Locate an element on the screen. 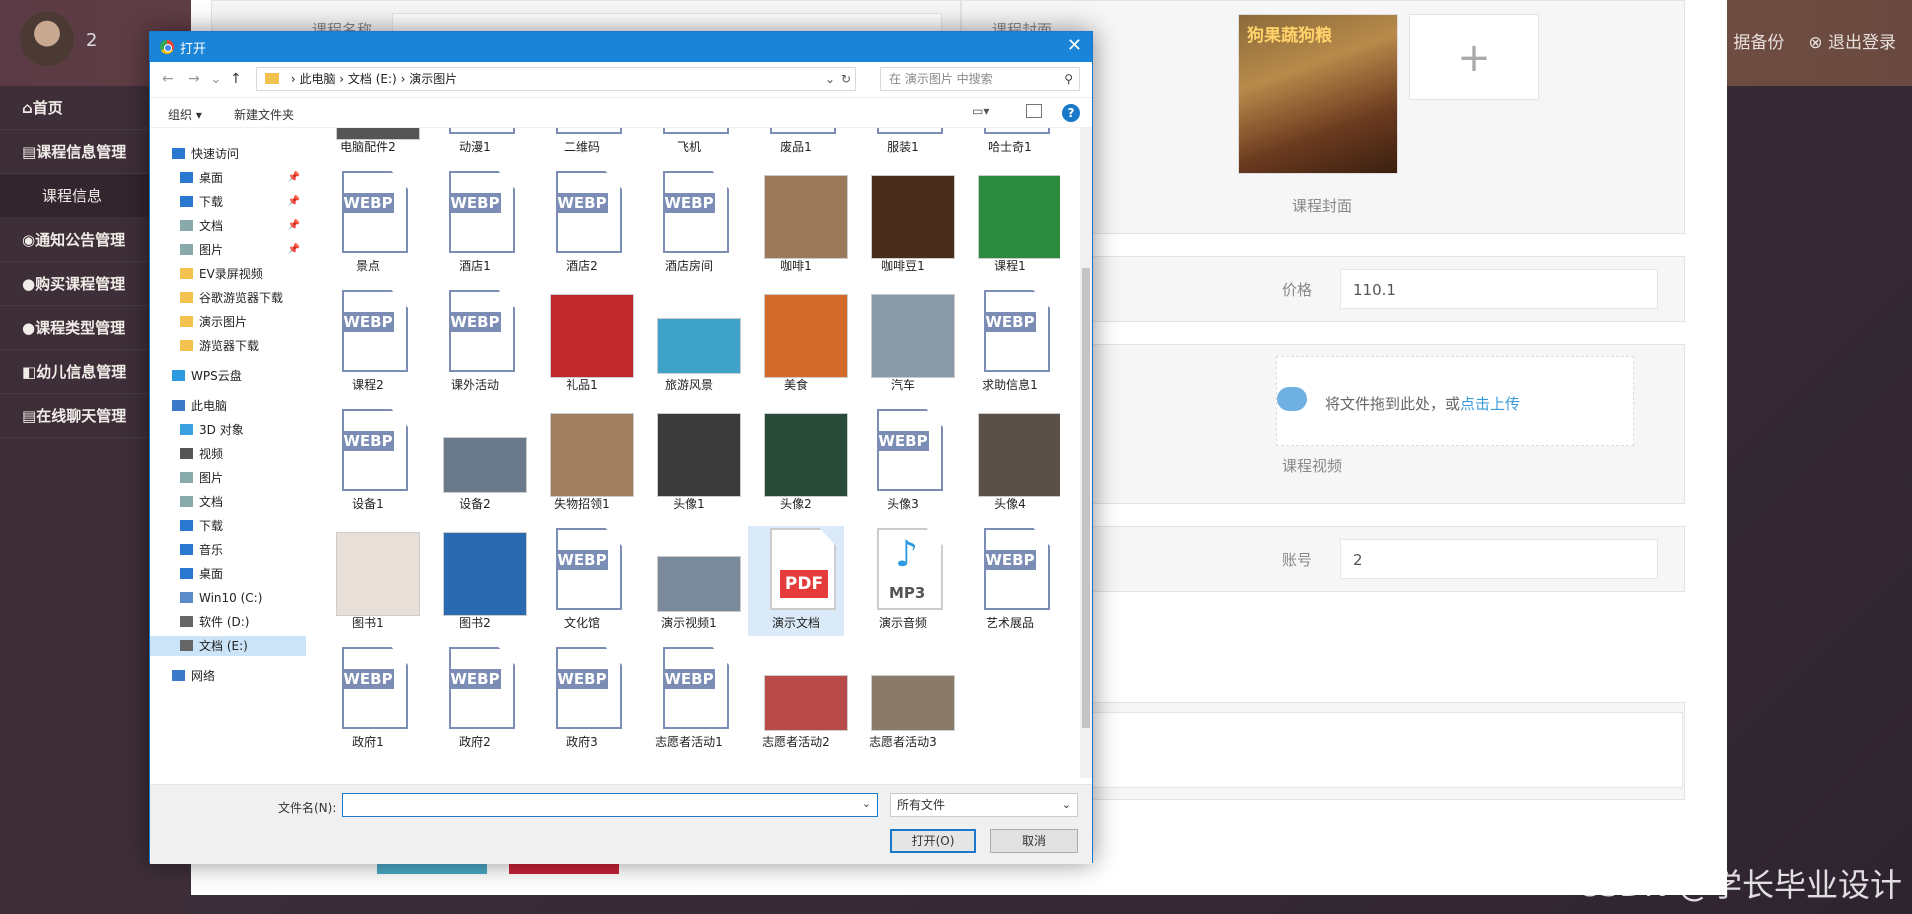 Image resolution: width=1912 pixels, height=914 pixels. file-item: 头像2 is located at coordinates (798, 462).